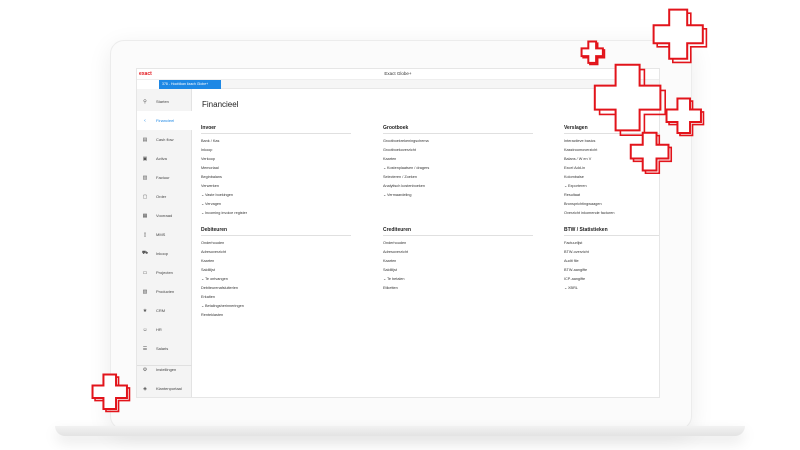 The image size is (800, 450). What do you see at coordinates (611, 195) in the screenshot?
I see `menu-link: Resultaat` at bounding box center [611, 195].